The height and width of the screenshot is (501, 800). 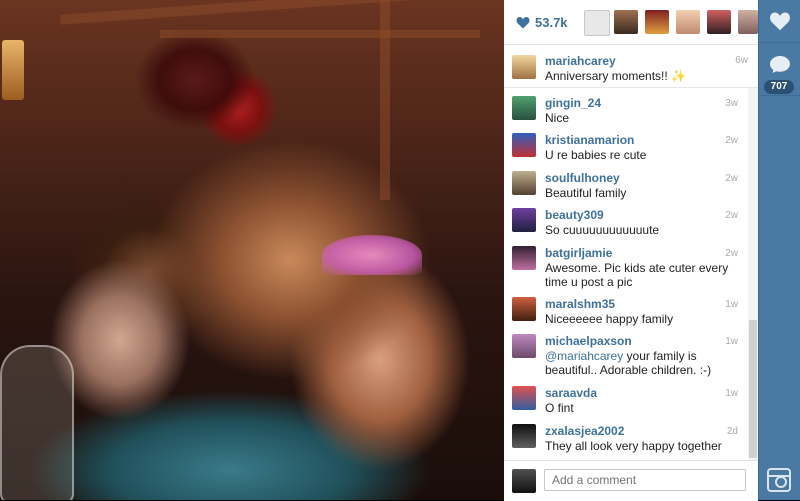 What do you see at coordinates (609, 319) in the screenshot?
I see `comment-text: Niceeeeee happy family` at bounding box center [609, 319].